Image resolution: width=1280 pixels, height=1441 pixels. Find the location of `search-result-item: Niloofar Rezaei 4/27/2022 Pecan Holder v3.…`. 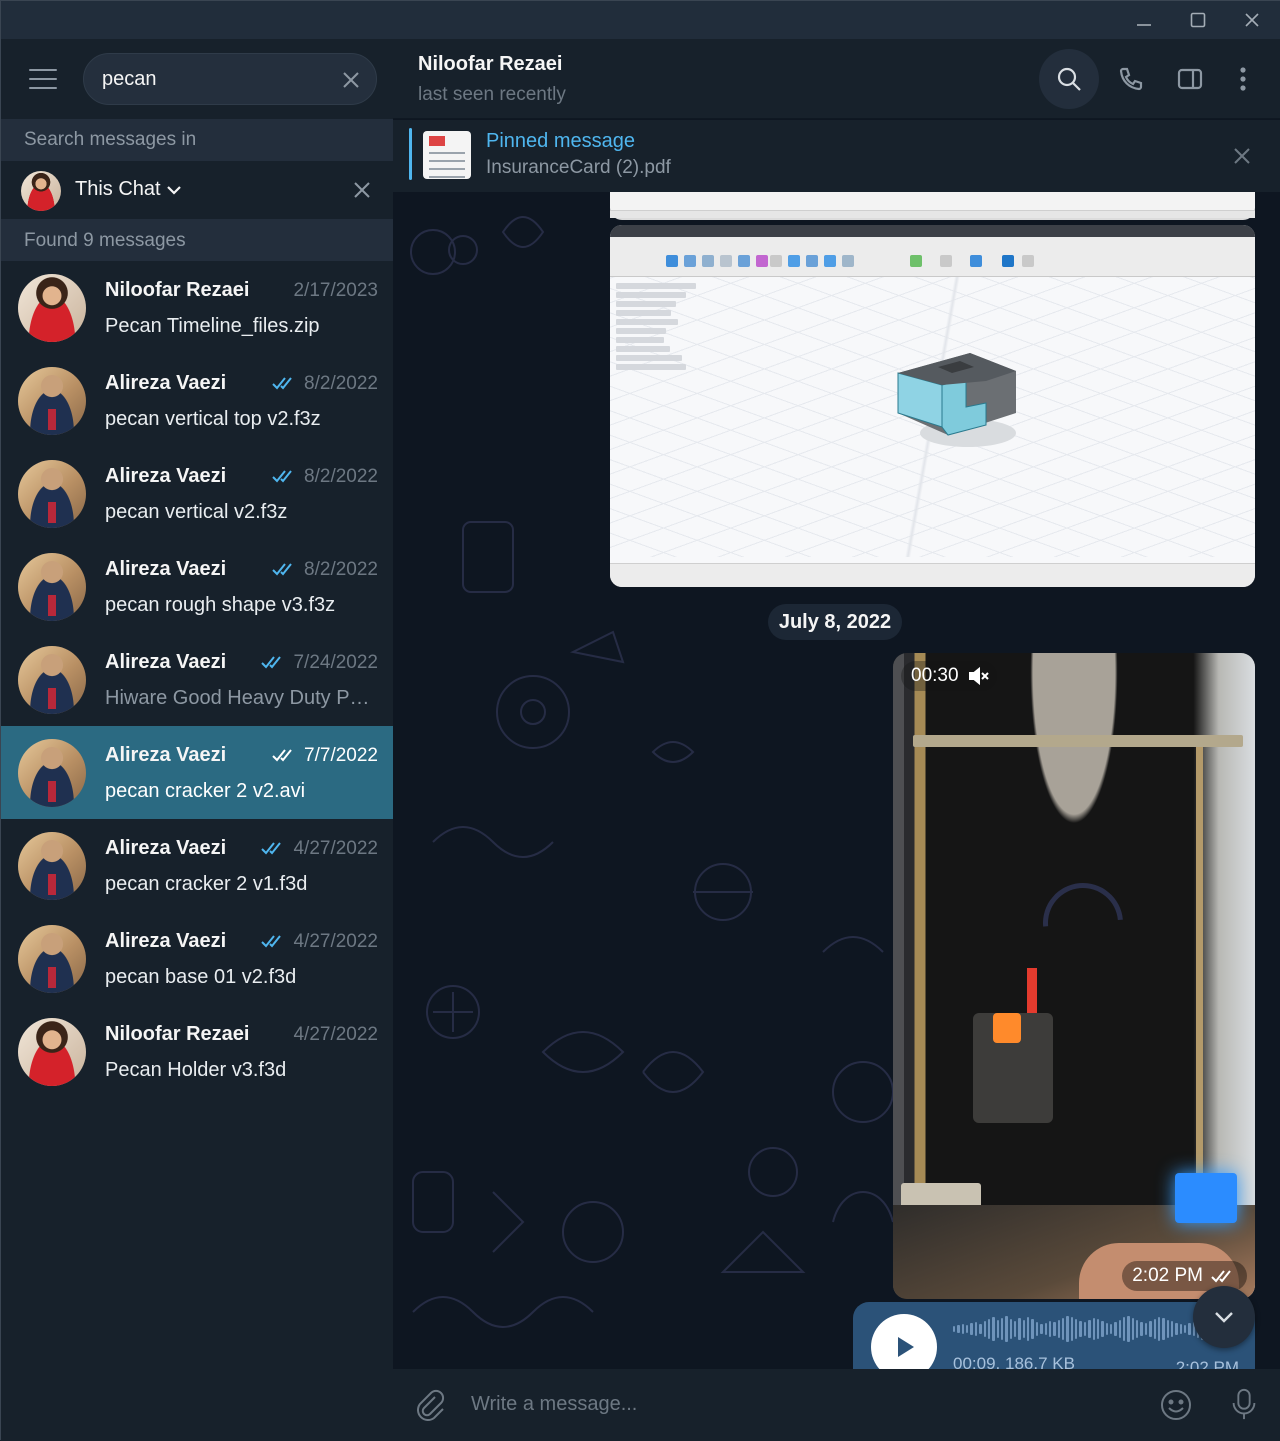

search-result-item: Niloofar Rezaei 4/27/2022 Pecan Holder v3.… is located at coordinates (197, 1051).